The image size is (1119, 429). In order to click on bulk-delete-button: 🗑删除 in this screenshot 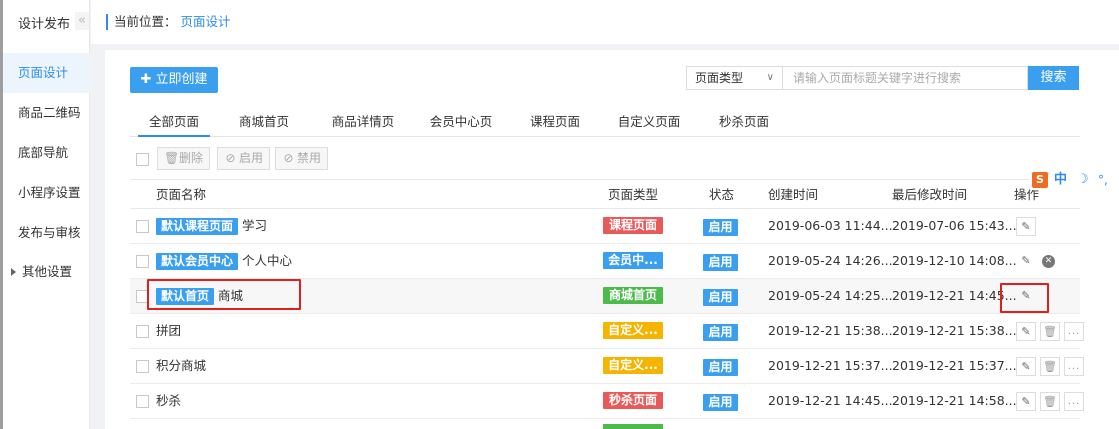, I will do `click(184, 158)`.